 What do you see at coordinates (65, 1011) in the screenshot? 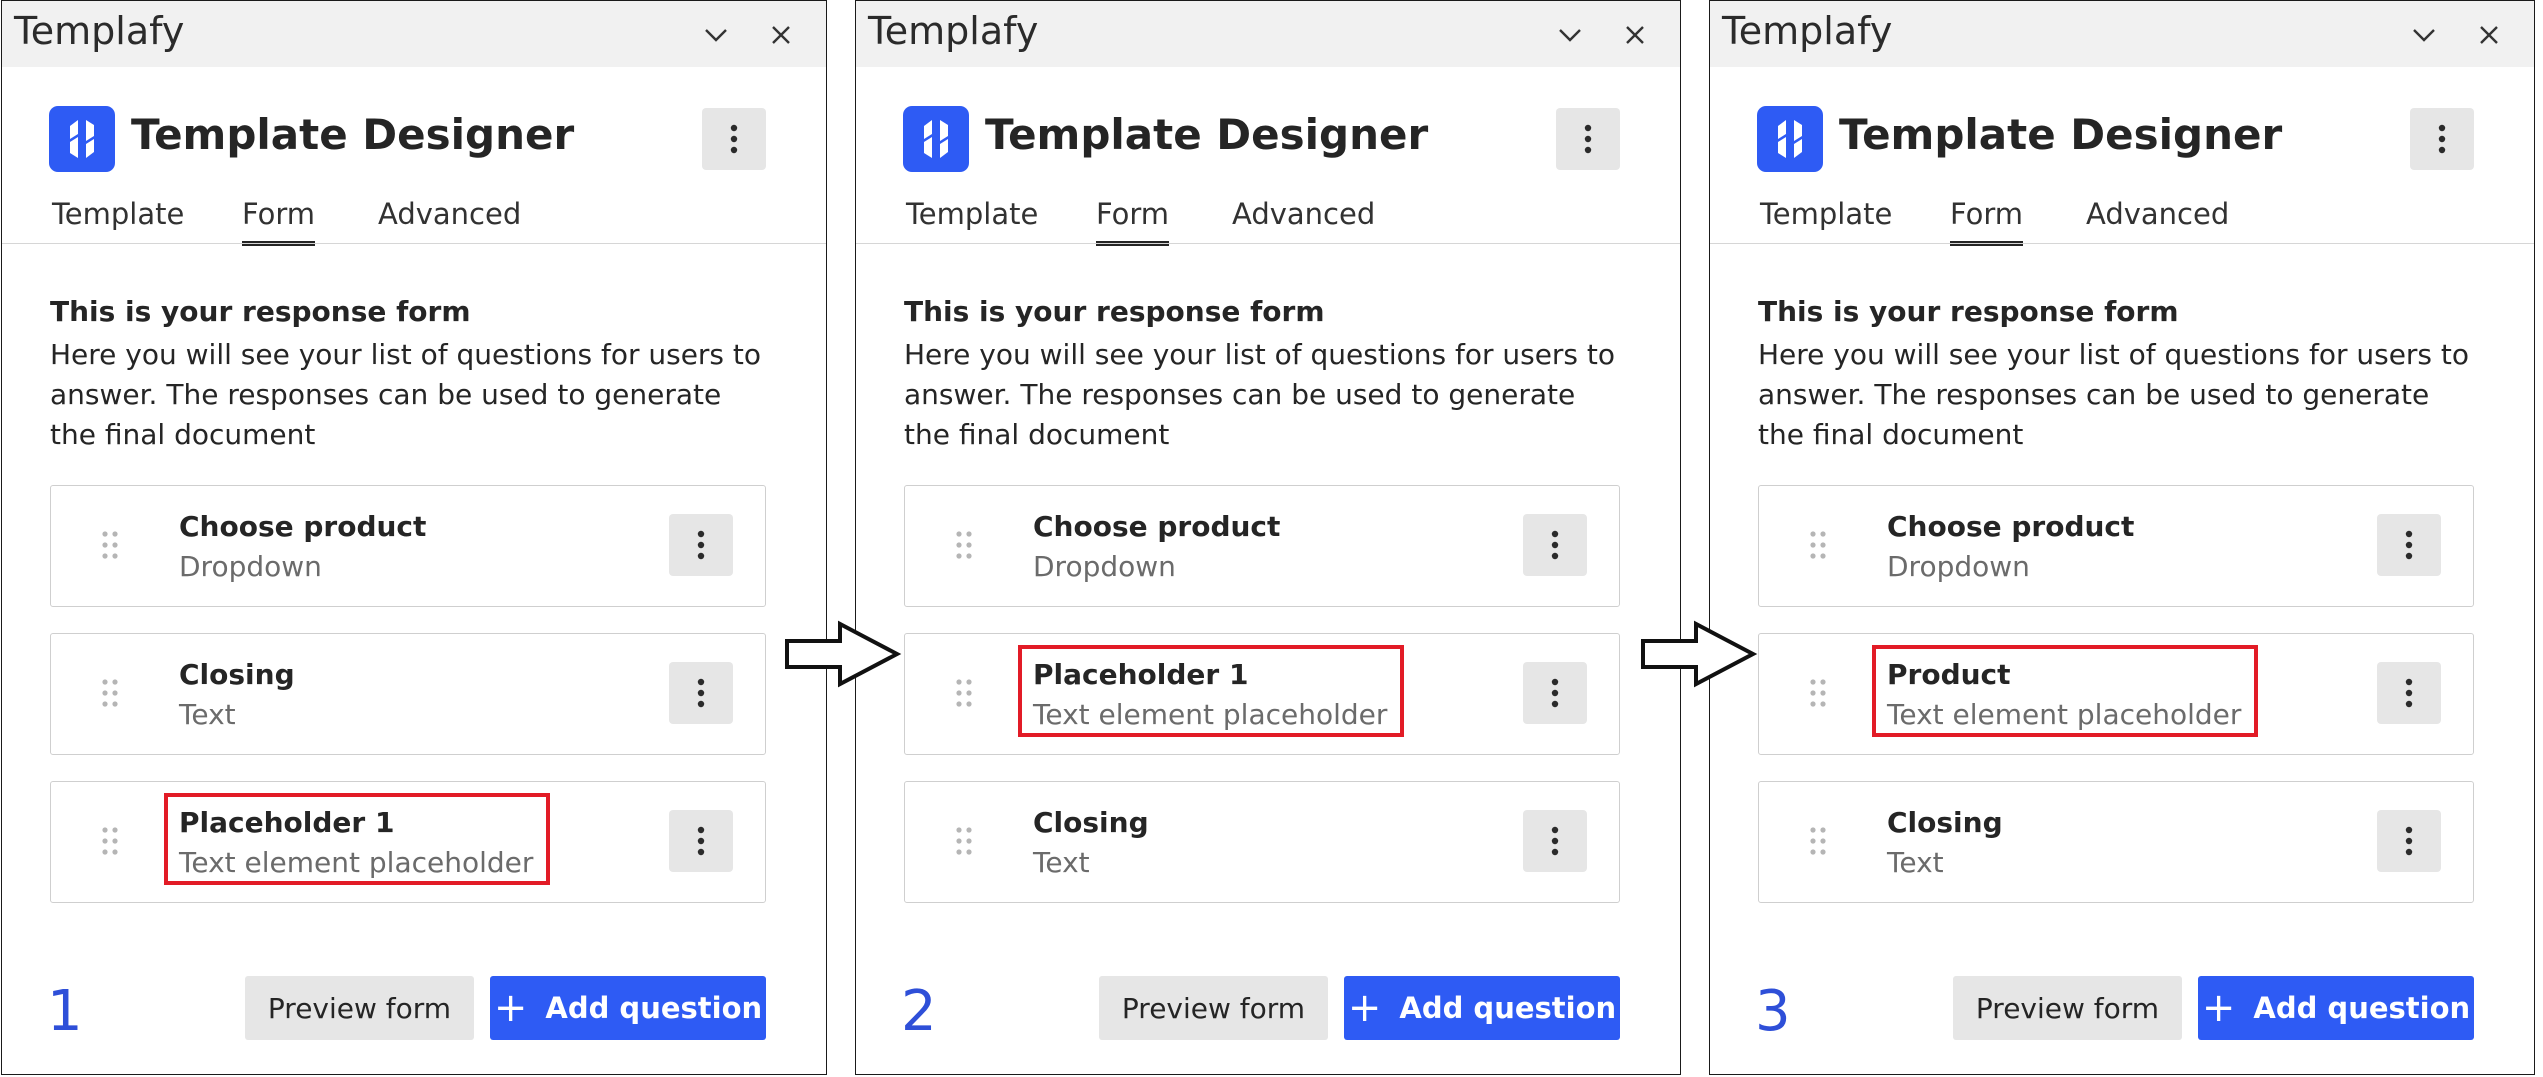
I see `step-number: 1` at bounding box center [65, 1011].